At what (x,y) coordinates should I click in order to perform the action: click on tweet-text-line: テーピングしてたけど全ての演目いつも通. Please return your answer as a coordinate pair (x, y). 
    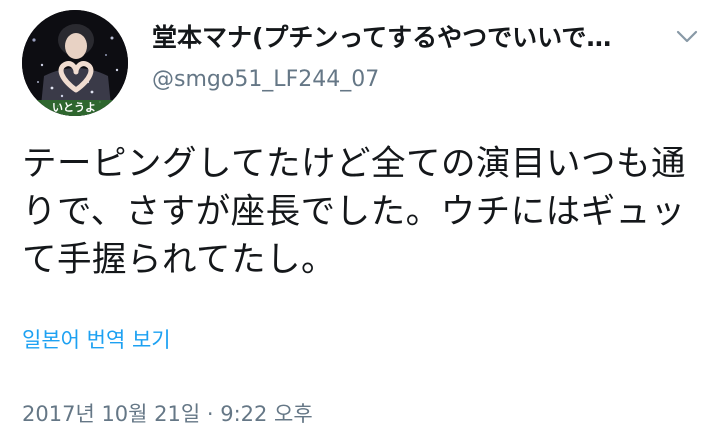
    Looking at the image, I should click on (354, 164).